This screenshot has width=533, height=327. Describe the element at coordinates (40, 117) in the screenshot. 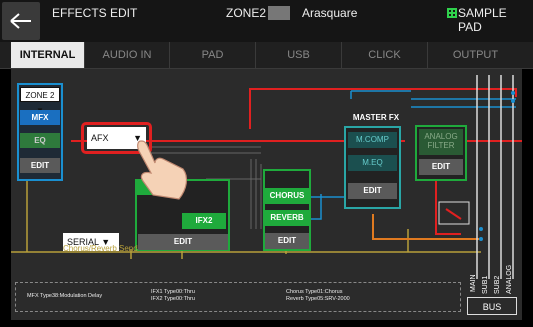

I see `mfx-button: MFX` at that location.